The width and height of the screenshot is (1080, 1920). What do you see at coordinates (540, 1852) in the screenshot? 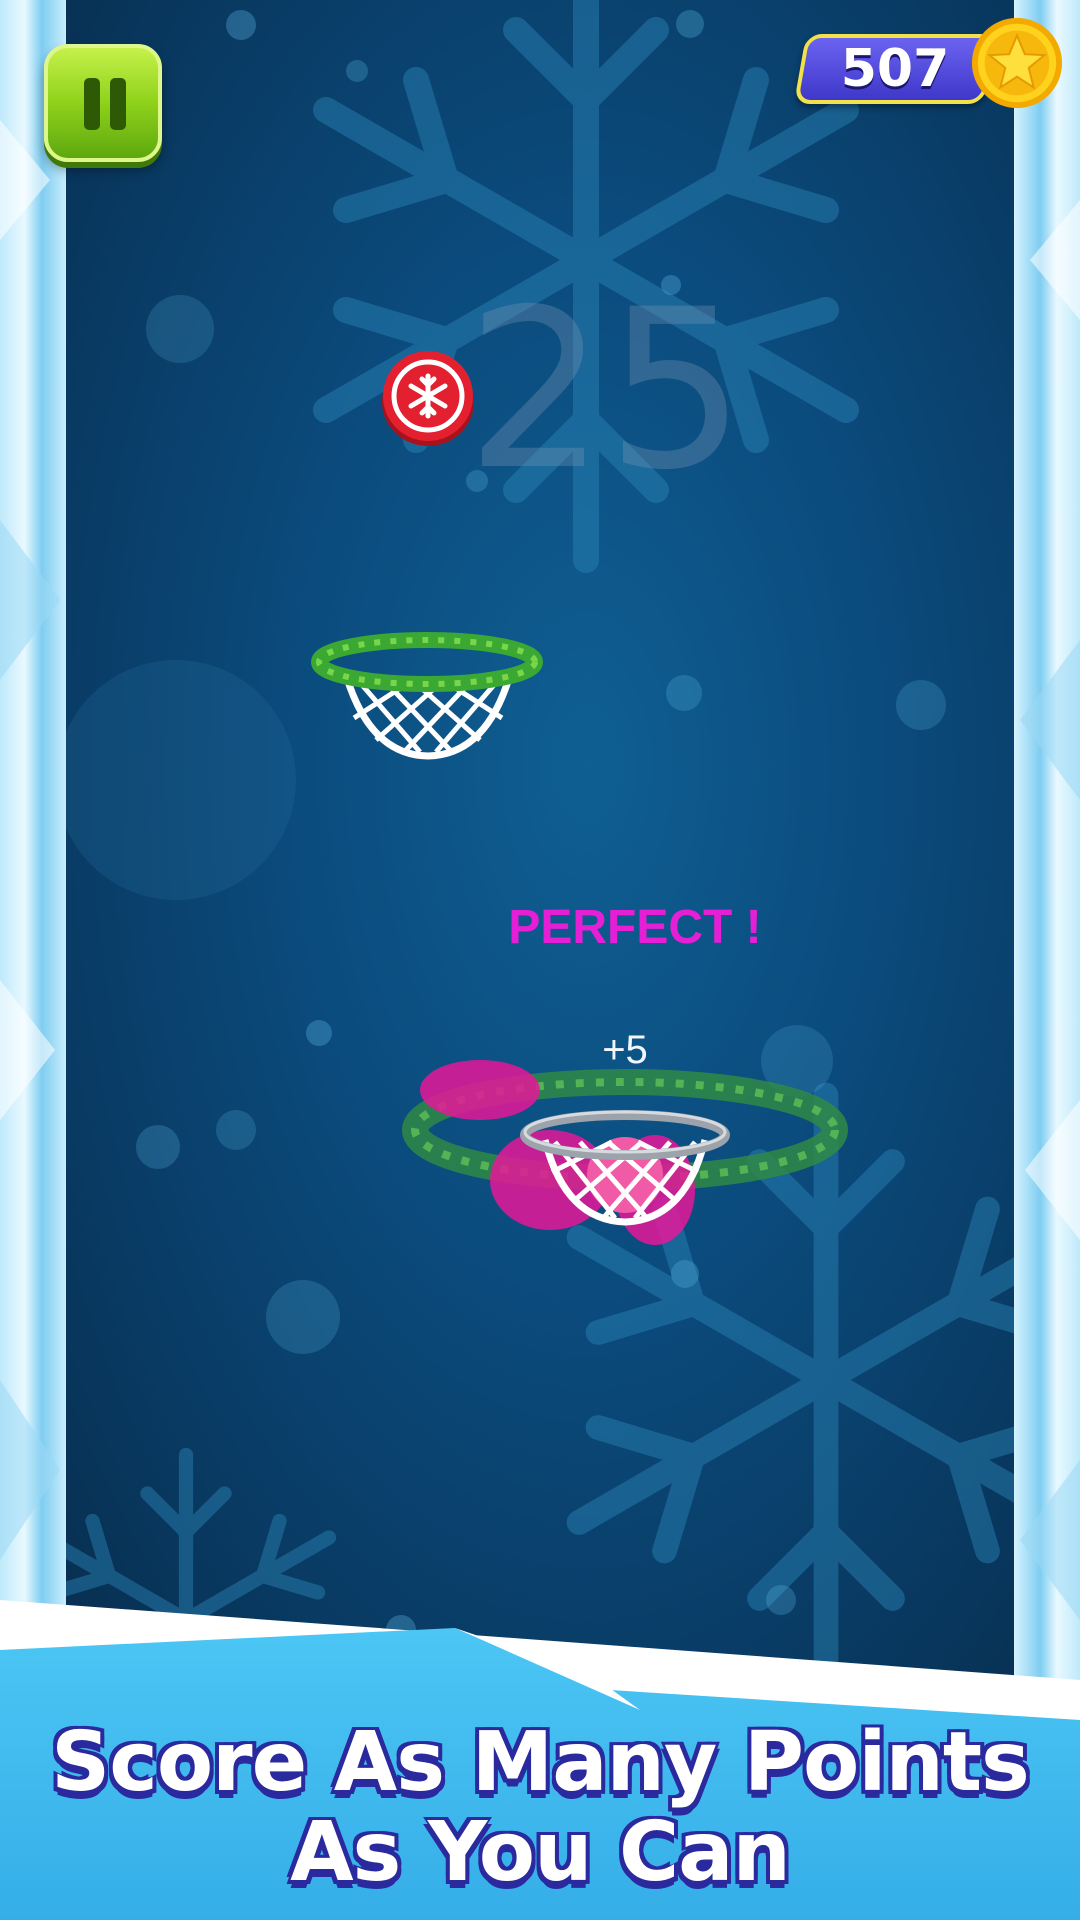
I see `slogan-line-2: As You Can` at bounding box center [540, 1852].